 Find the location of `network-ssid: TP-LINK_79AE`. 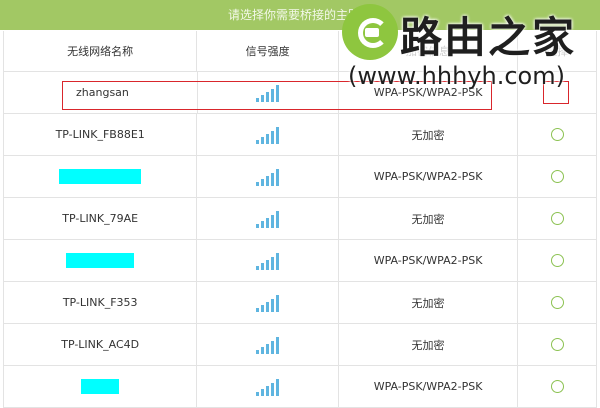

network-ssid: TP-LINK_79AE is located at coordinates (101, 218).